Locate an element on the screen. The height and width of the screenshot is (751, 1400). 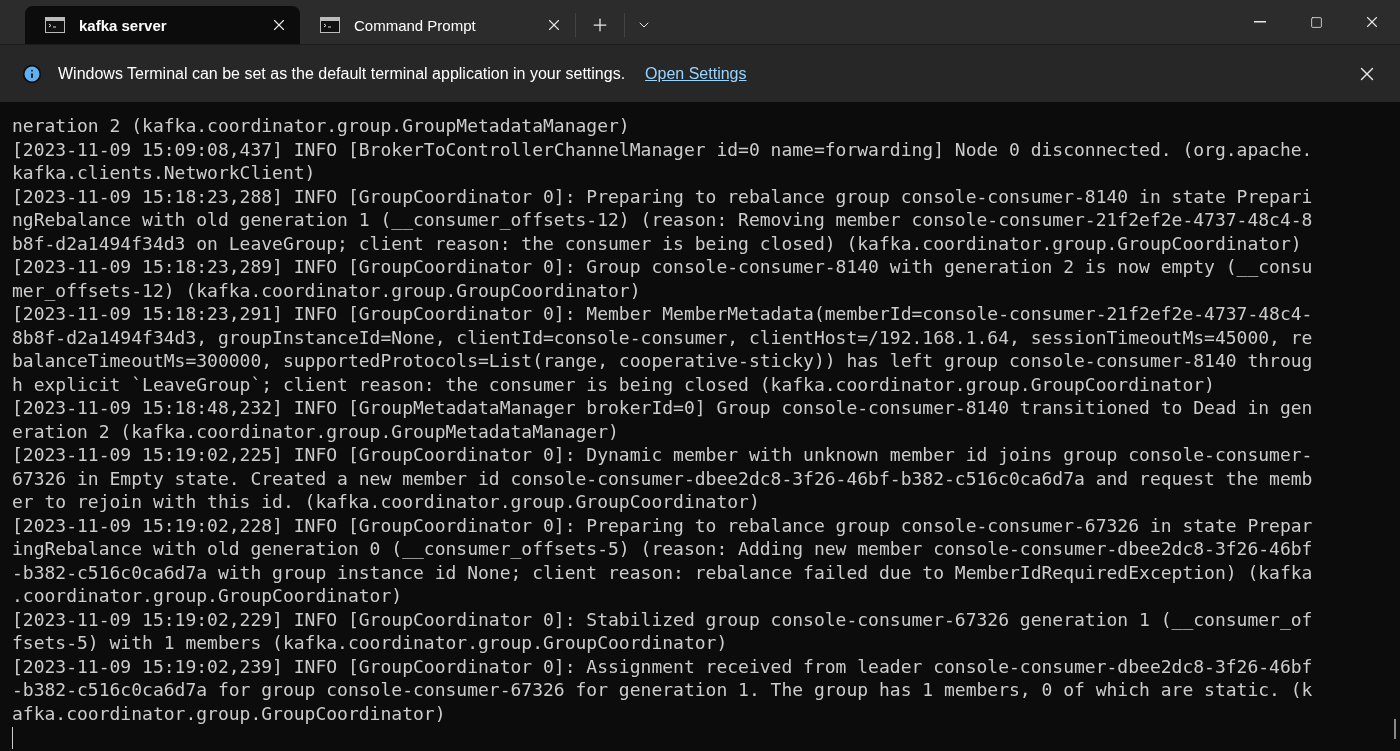
log-line: ingRebalance with old generation 0 (__consumer_offsets-5) (reason: Adding new member console-consumer-dbee2dc8-3f26-46bf is located at coordinates (662, 549).